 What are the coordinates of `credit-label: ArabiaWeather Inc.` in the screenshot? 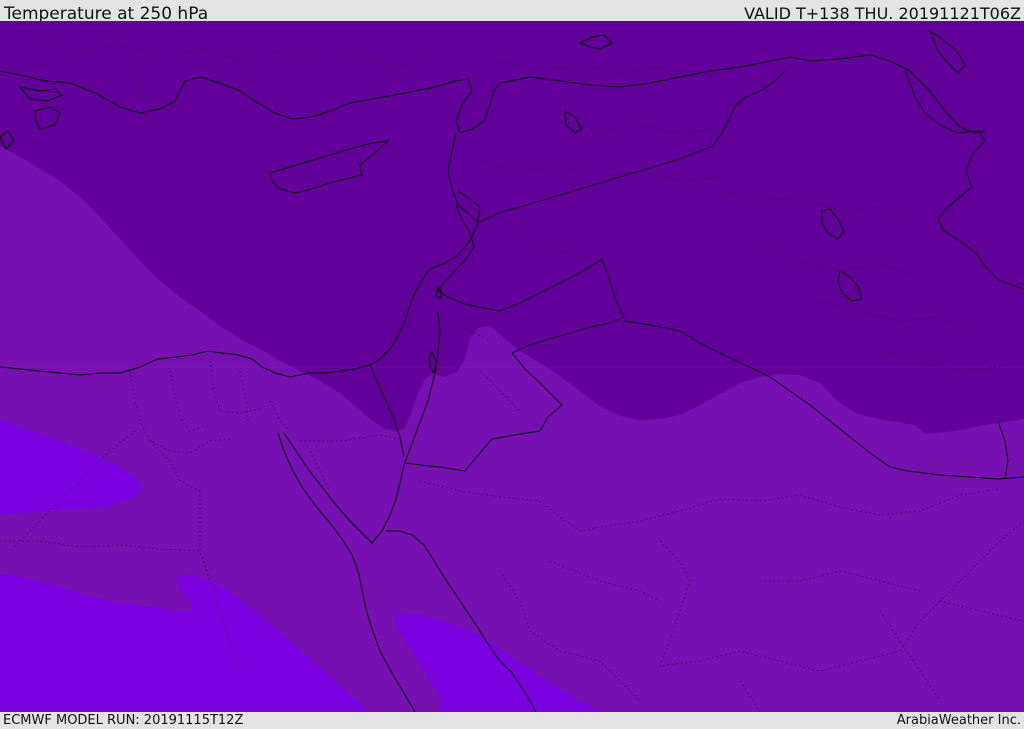 It's located at (958, 720).